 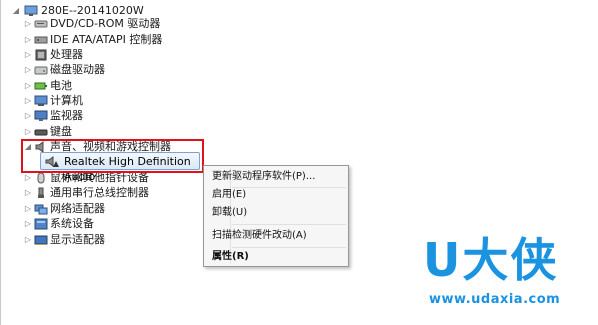 I want to click on highlight-box-sound-section, so click(x=112, y=156).